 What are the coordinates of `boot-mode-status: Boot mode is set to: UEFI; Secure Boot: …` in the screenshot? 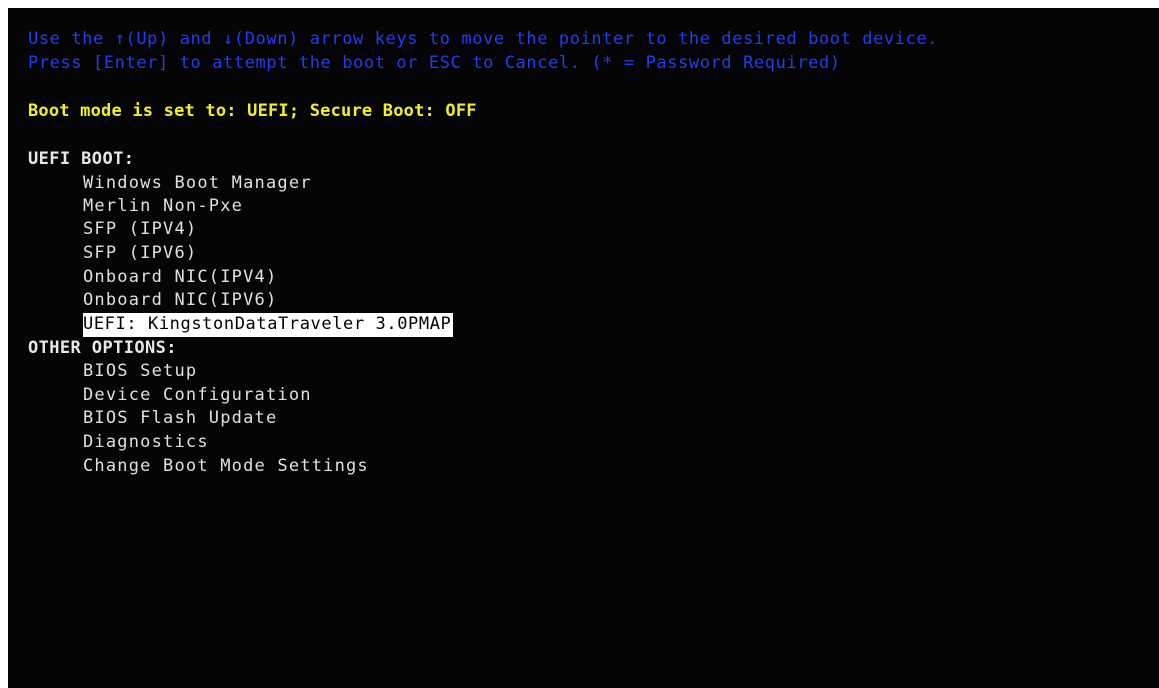 It's located at (252, 111).